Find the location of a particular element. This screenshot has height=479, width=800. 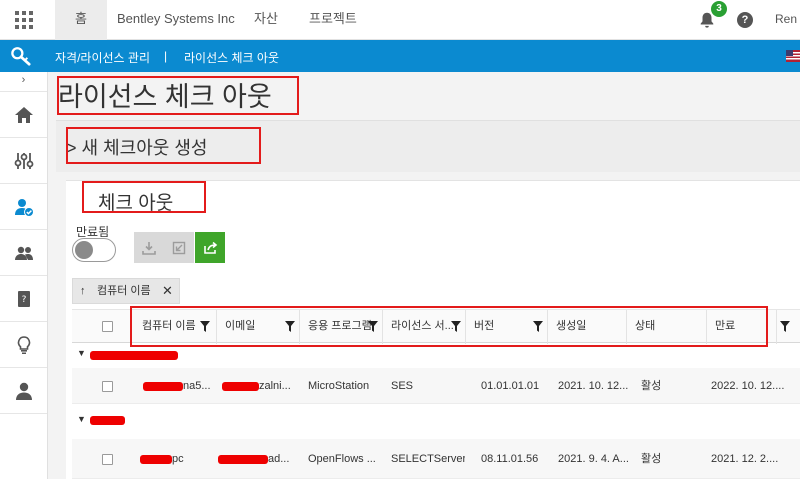

download-icon is located at coordinates (149, 248).